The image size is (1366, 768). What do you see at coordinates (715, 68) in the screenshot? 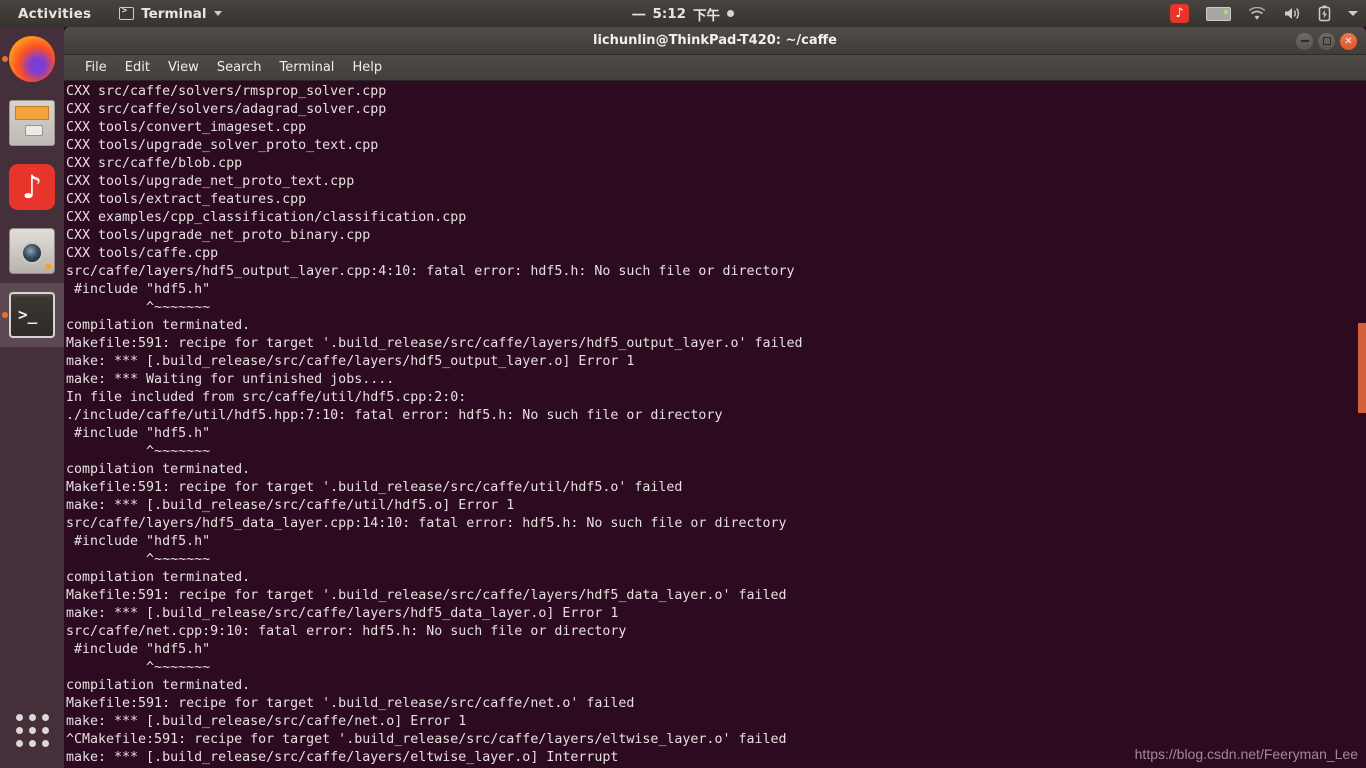
I see `menu-bar: File Edit View Search Terminal Help` at bounding box center [715, 68].